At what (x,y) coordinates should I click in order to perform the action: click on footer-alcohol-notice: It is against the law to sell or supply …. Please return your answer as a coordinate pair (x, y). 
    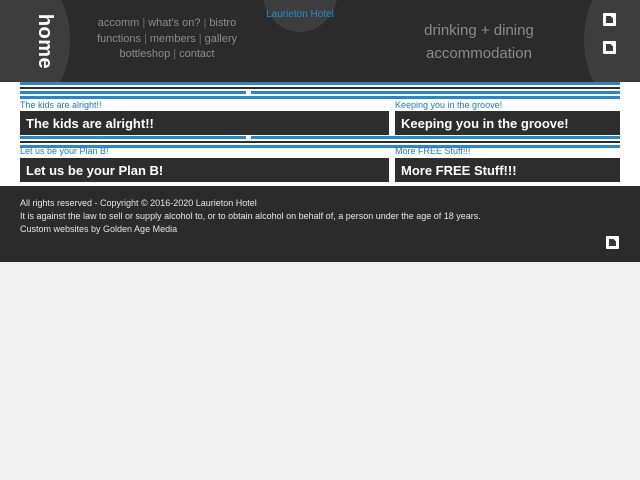
    Looking at the image, I should click on (250, 216).